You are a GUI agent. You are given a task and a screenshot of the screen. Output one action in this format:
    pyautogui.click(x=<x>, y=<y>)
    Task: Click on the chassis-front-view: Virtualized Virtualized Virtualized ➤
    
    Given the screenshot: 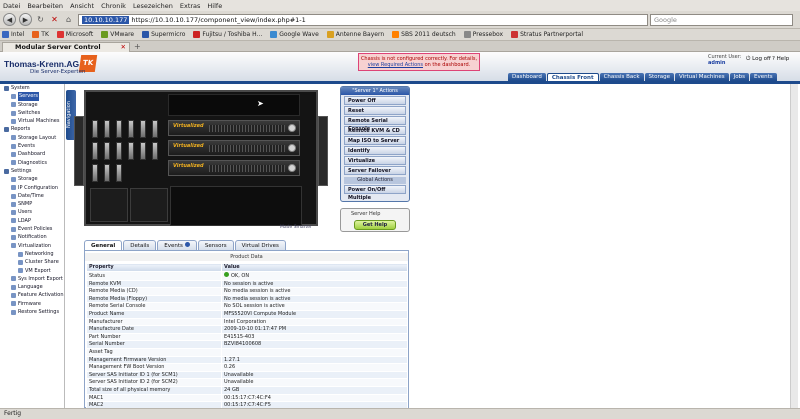 What is the action you would take?
    pyautogui.click(x=201, y=158)
    